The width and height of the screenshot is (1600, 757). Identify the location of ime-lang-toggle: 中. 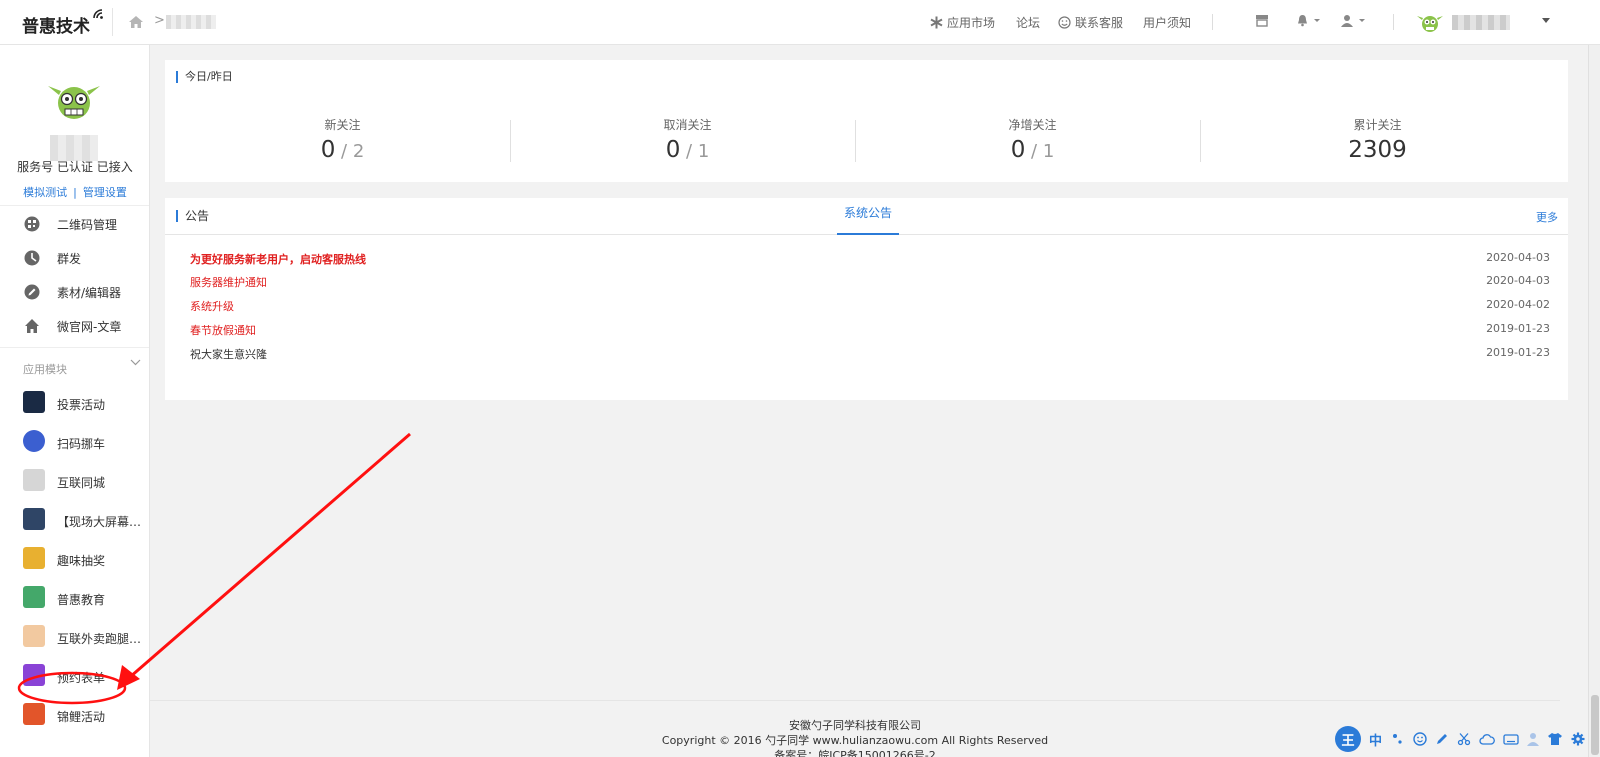
(1375, 739).